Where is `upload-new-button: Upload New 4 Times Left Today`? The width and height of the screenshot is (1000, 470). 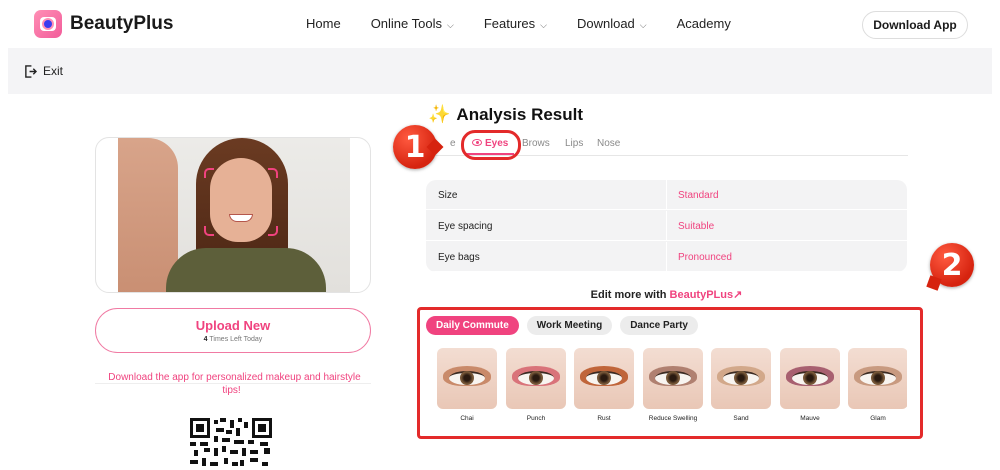
upload-new-button: Upload New 4 Times Left Today is located at coordinates (233, 330).